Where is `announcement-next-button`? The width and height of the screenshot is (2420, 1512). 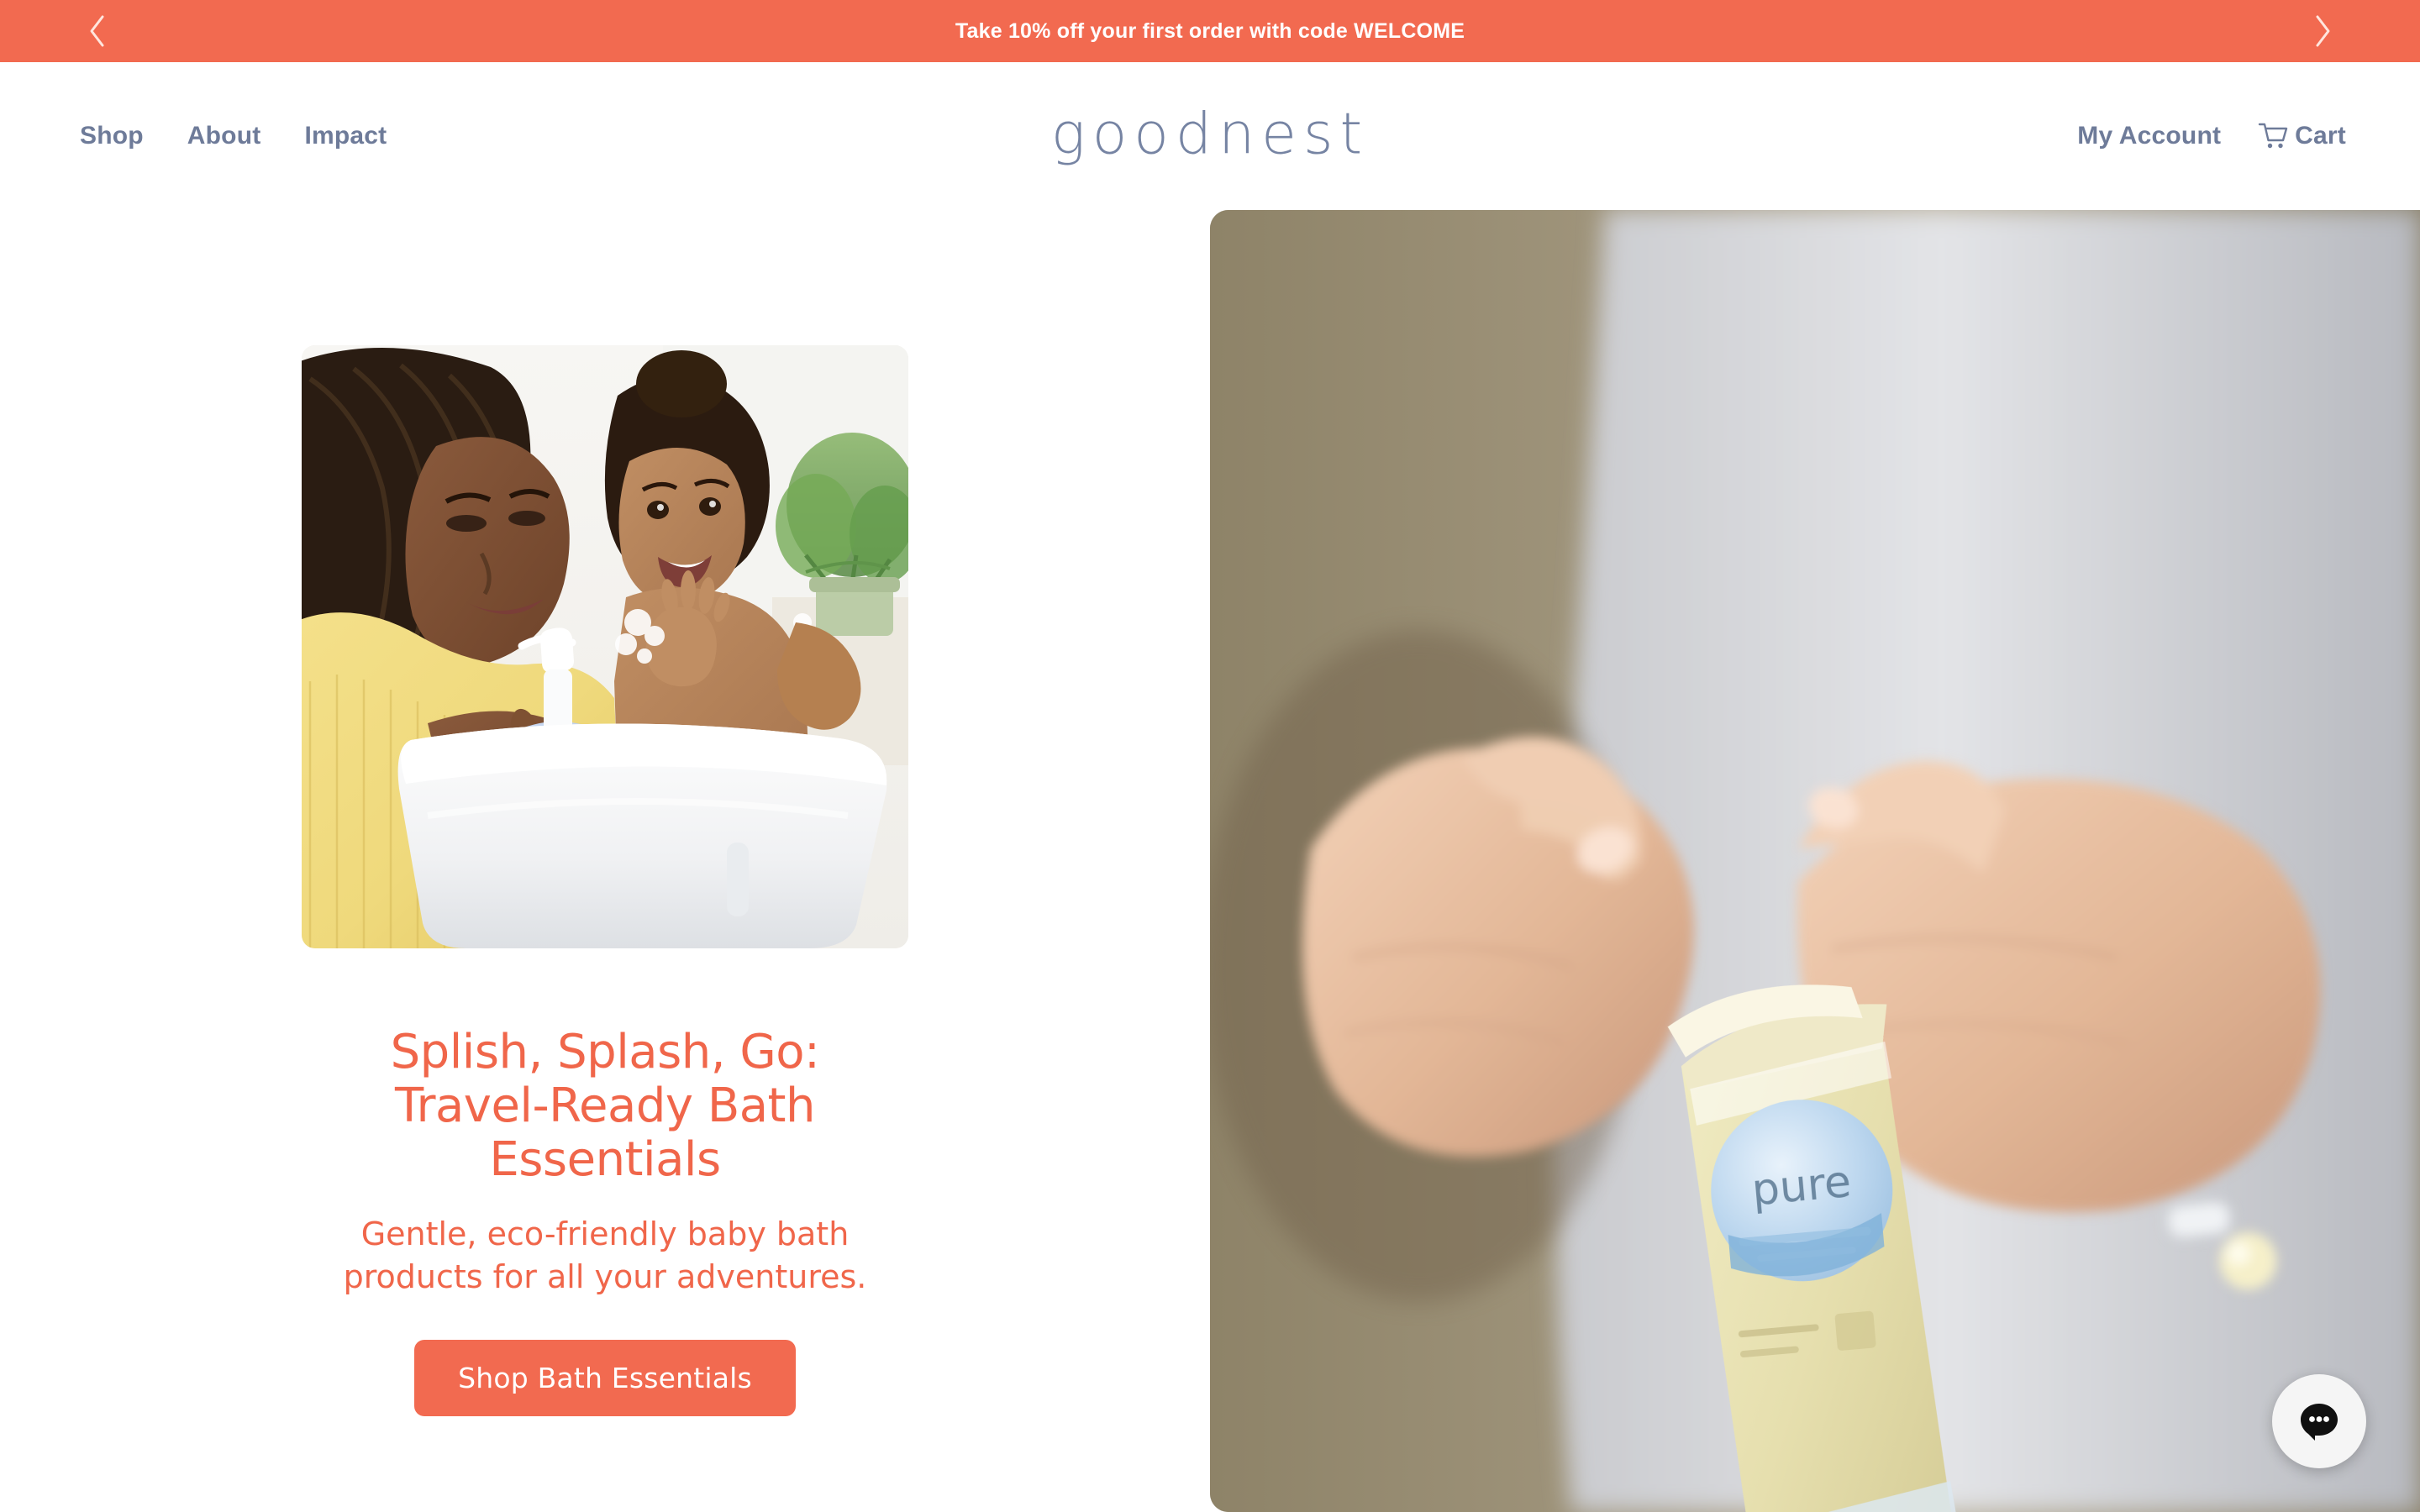
announcement-next-button is located at coordinates (2324, 31).